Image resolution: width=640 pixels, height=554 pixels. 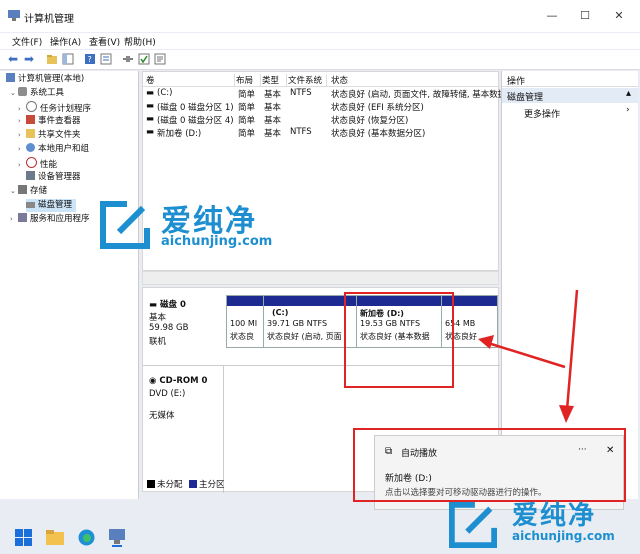 What do you see at coordinates (274, 80) in the screenshot?
I see `column-type: 类型` at bounding box center [274, 80].